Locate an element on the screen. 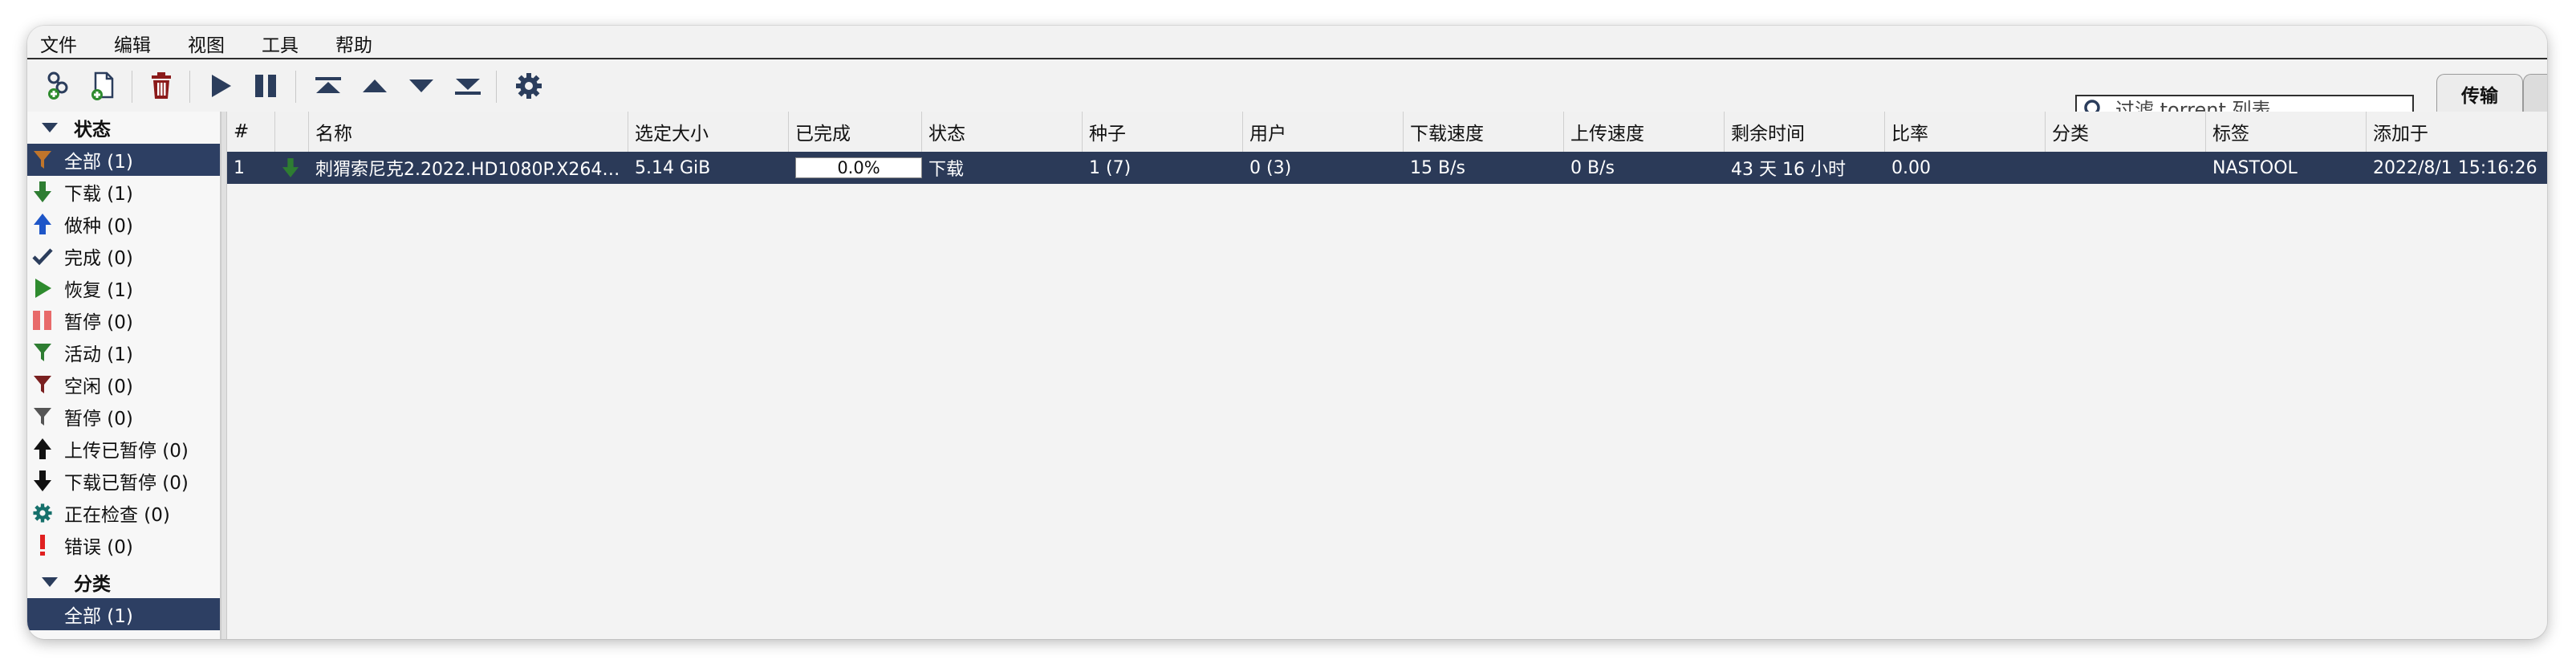 Image resolution: width=2576 pixels, height=668 pixels. filter-checking: 正在检查 (0) is located at coordinates (124, 513).